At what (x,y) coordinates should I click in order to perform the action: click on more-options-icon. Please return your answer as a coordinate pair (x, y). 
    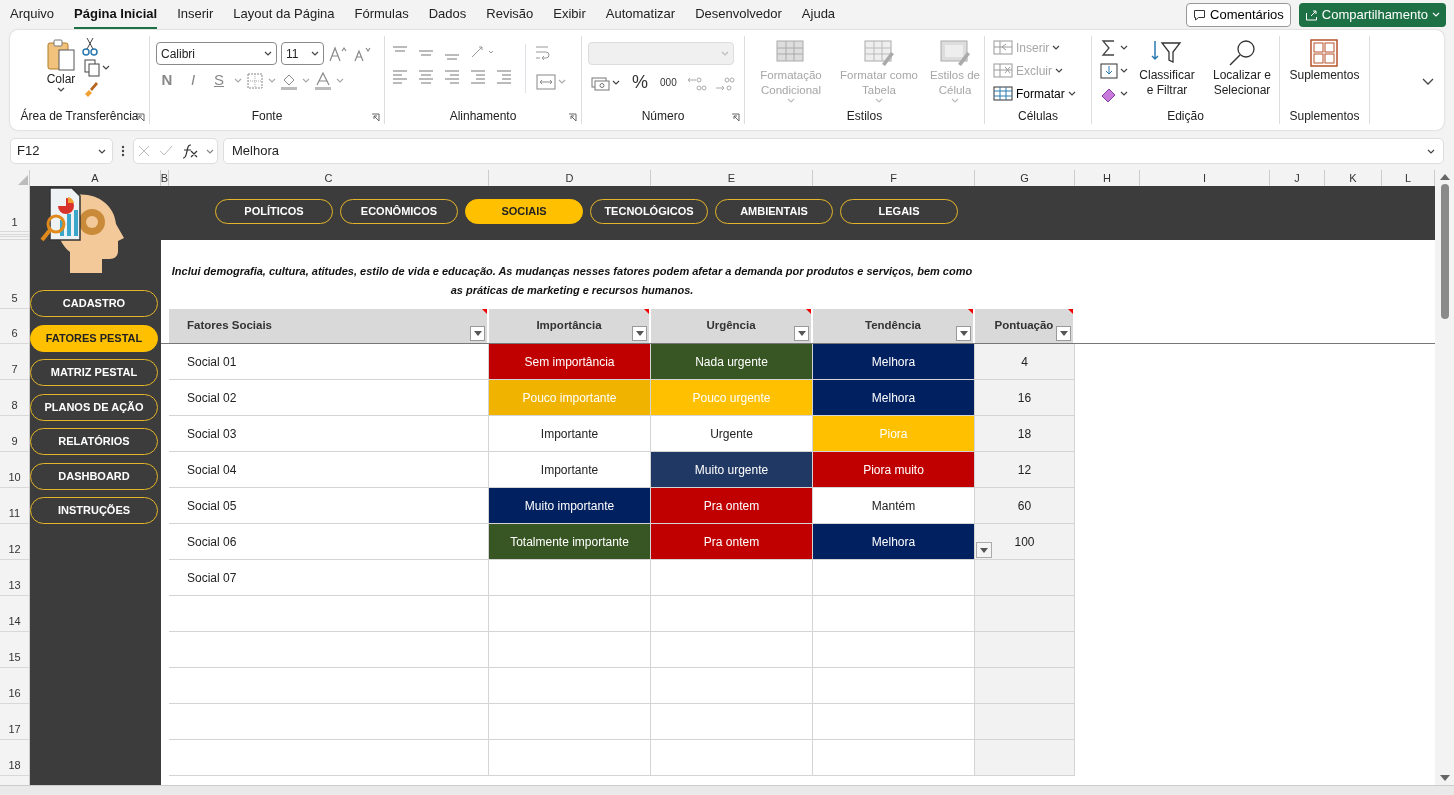
    Looking at the image, I should click on (123, 151).